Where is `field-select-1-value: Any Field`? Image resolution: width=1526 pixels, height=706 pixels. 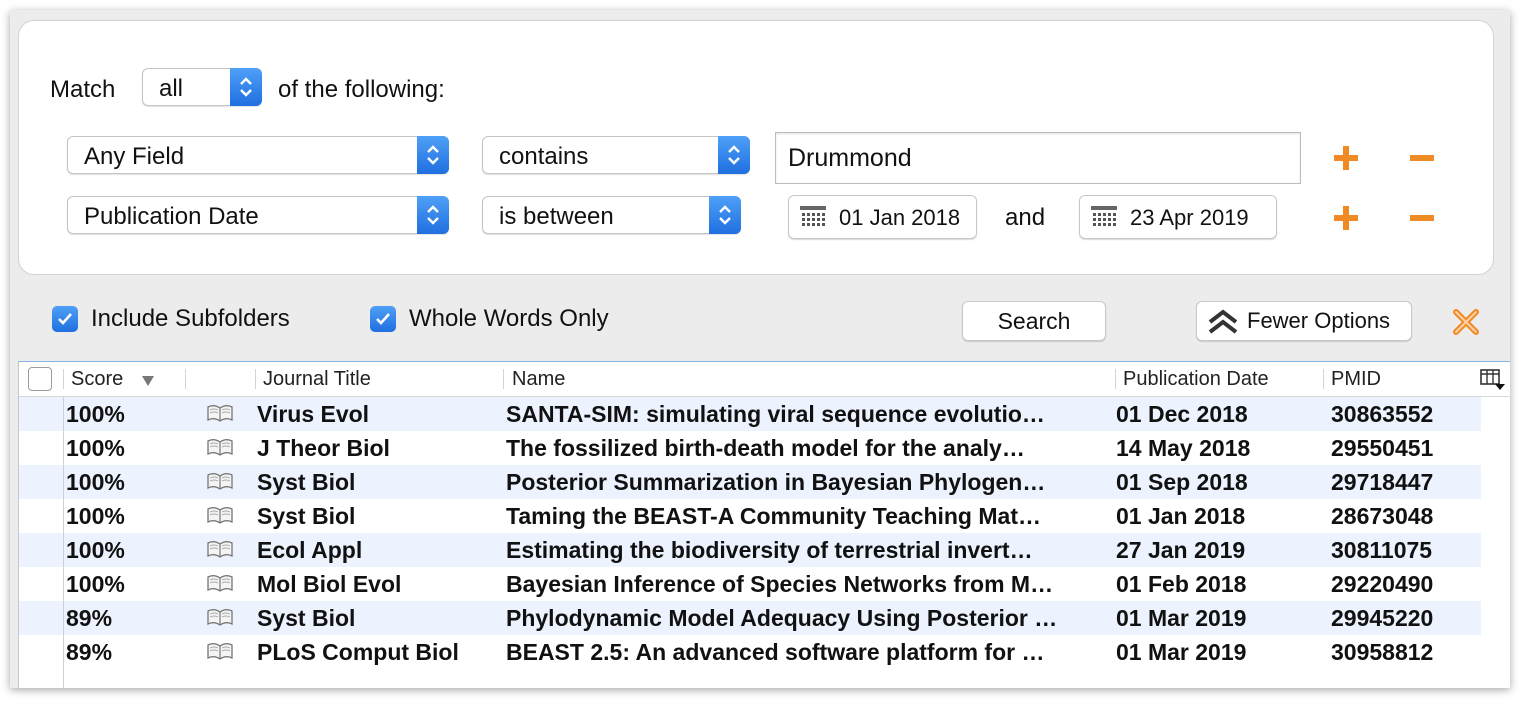 field-select-1-value: Any Field is located at coordinates (134, 156).